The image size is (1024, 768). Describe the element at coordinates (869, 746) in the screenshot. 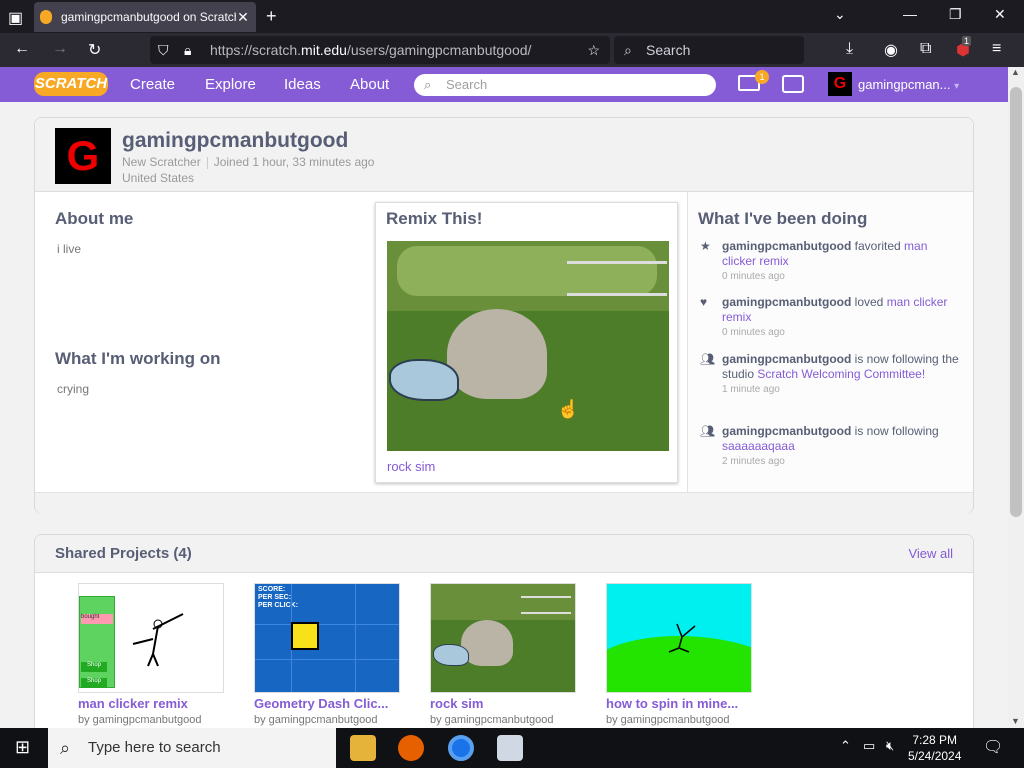

I see `network-icon: ▭` at that location.